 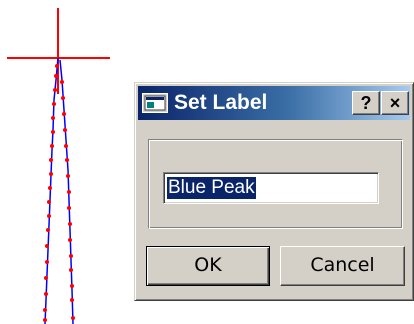 What do you see at coordinates (155, 103) in the screenshot?
I see `window-app-icon` at bounding box center [155, 103].